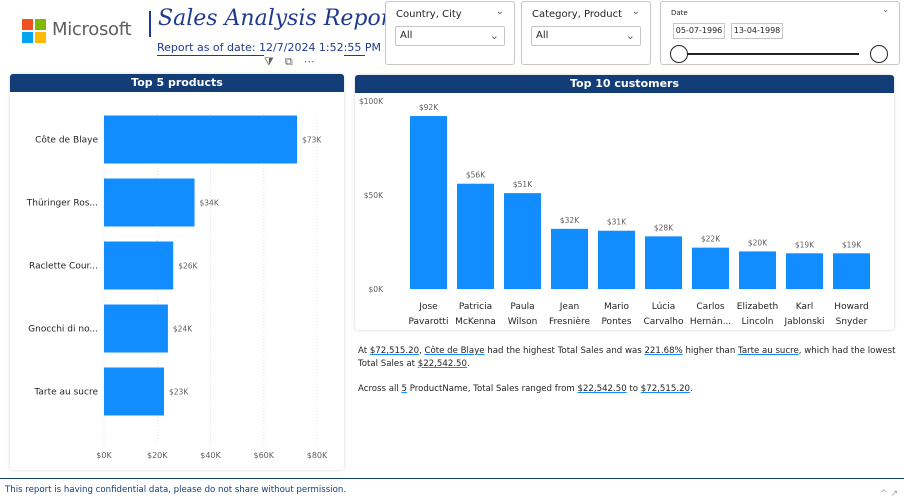  Describe the element at coordinates (679, 54) in the screenshot. I see `date-slider-start-handle` at that location.